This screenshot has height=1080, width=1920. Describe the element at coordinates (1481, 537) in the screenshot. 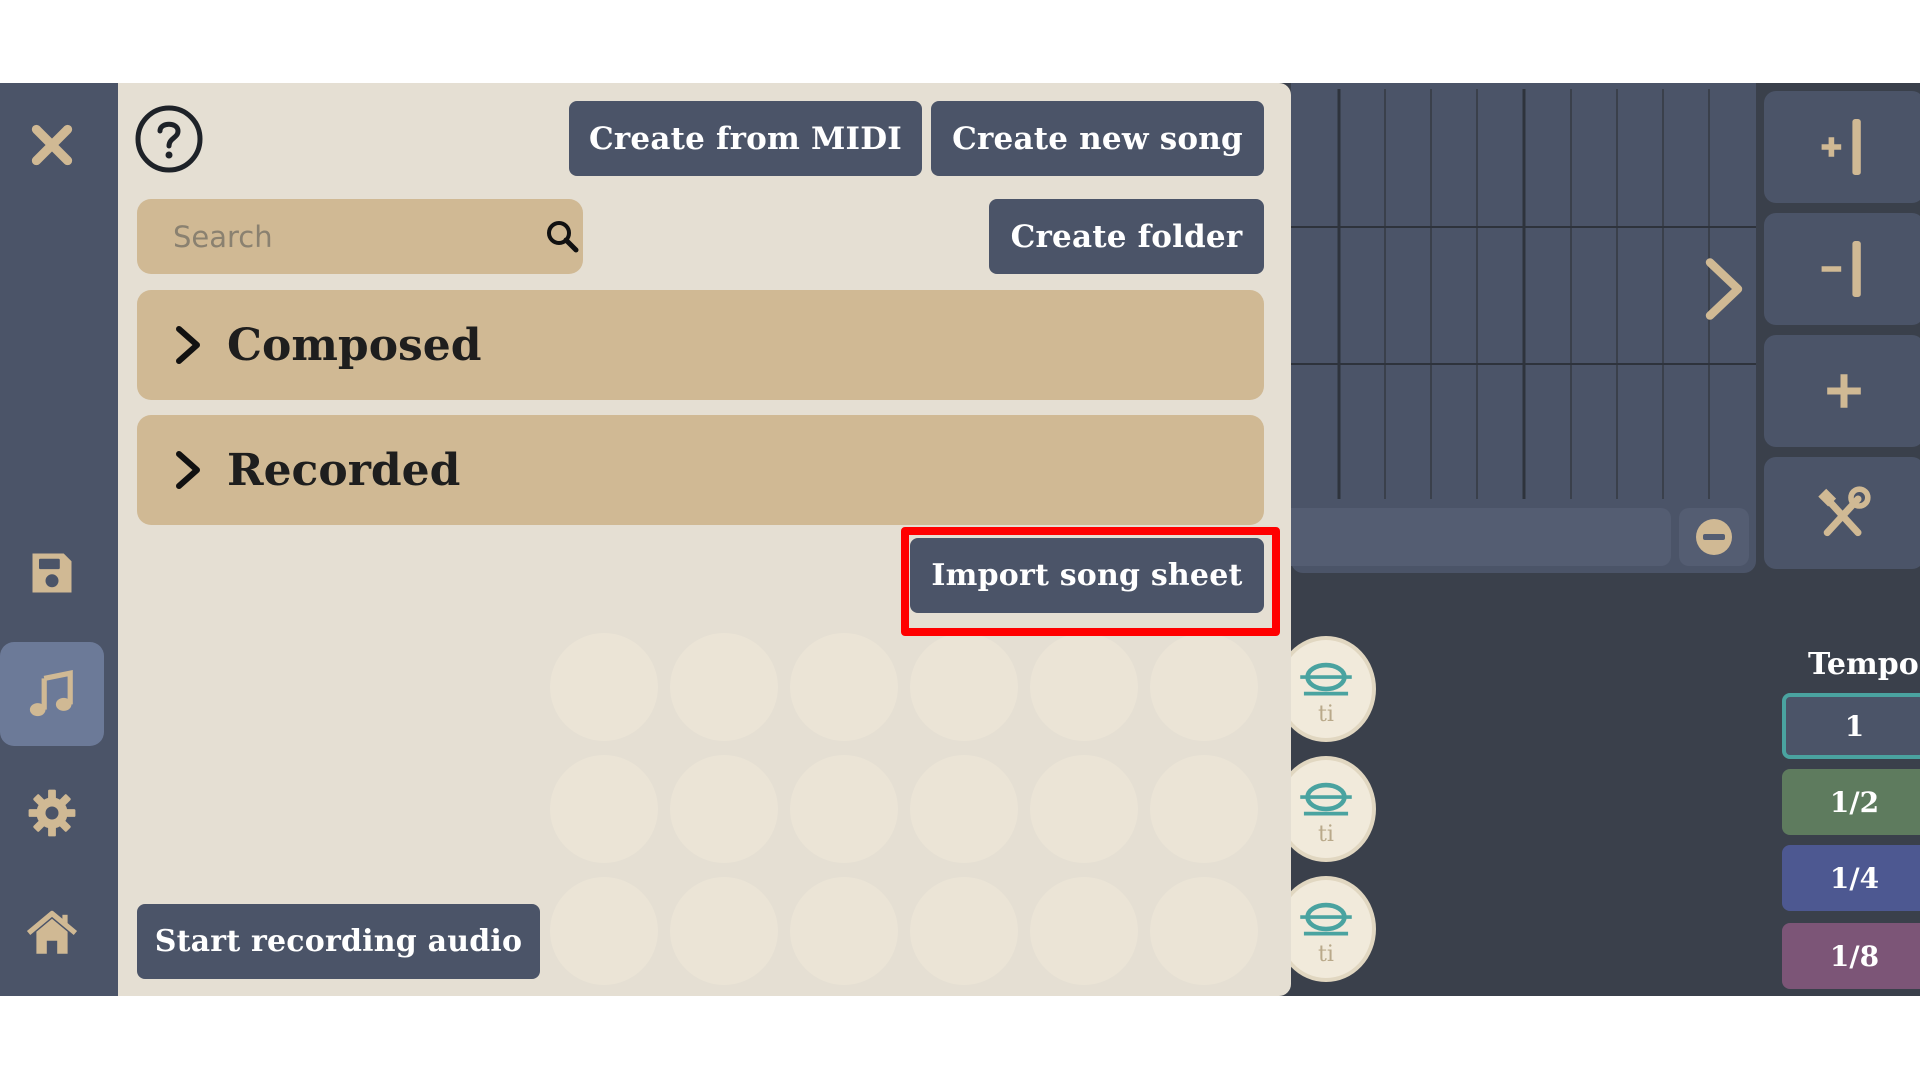

I see `timeline-scrollbar` at that location.